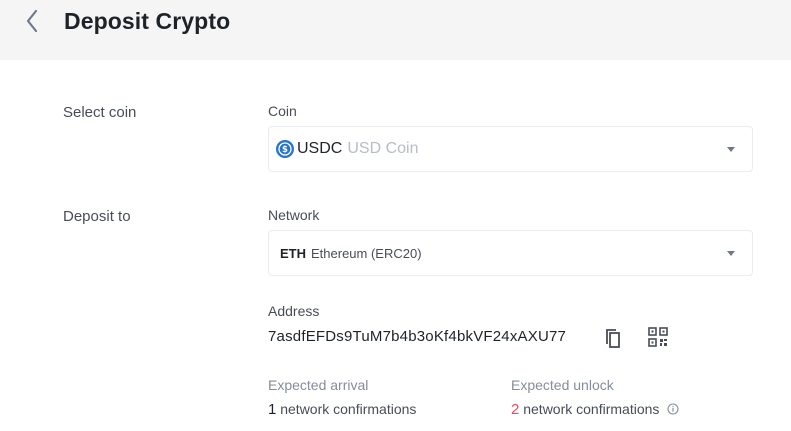 This screenshot has width=791, height=431. I want to click on expected-unlock-value: 2 network confirmations, so click(595, 409).